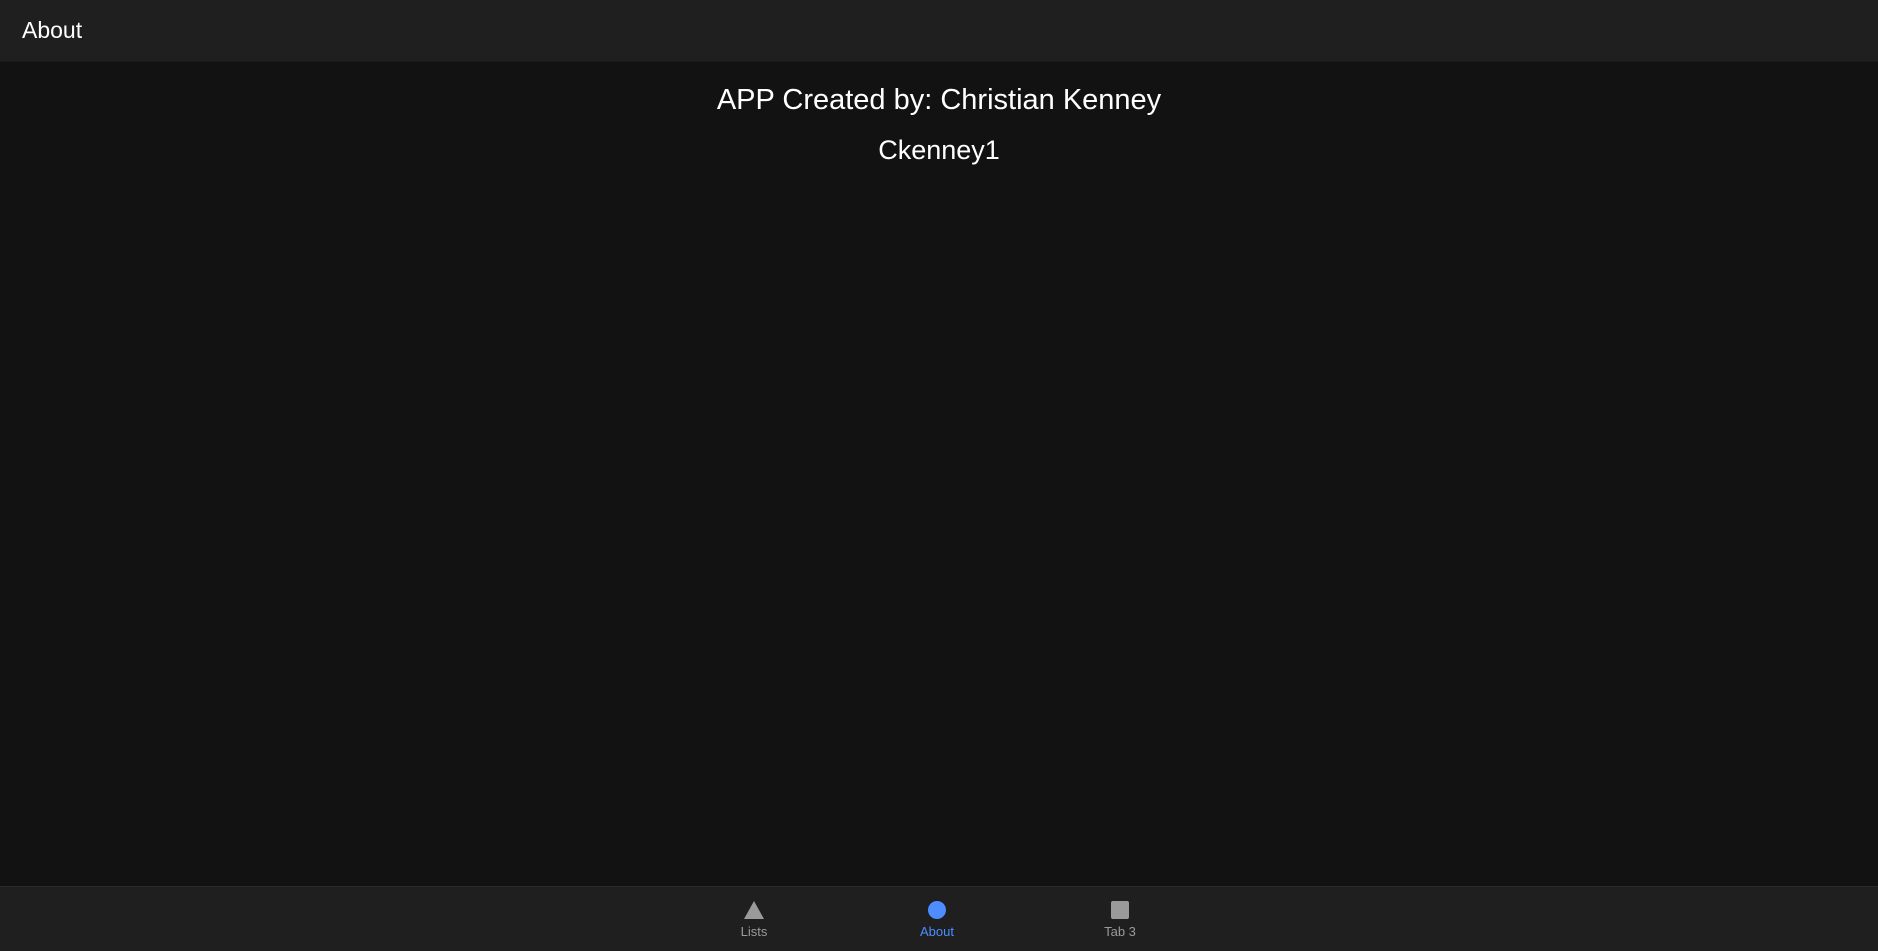  What do you see at coordinates (754, 931) in the screenshot?
I see `tab-lists-label: Lists` at bounding box center [754, 931].